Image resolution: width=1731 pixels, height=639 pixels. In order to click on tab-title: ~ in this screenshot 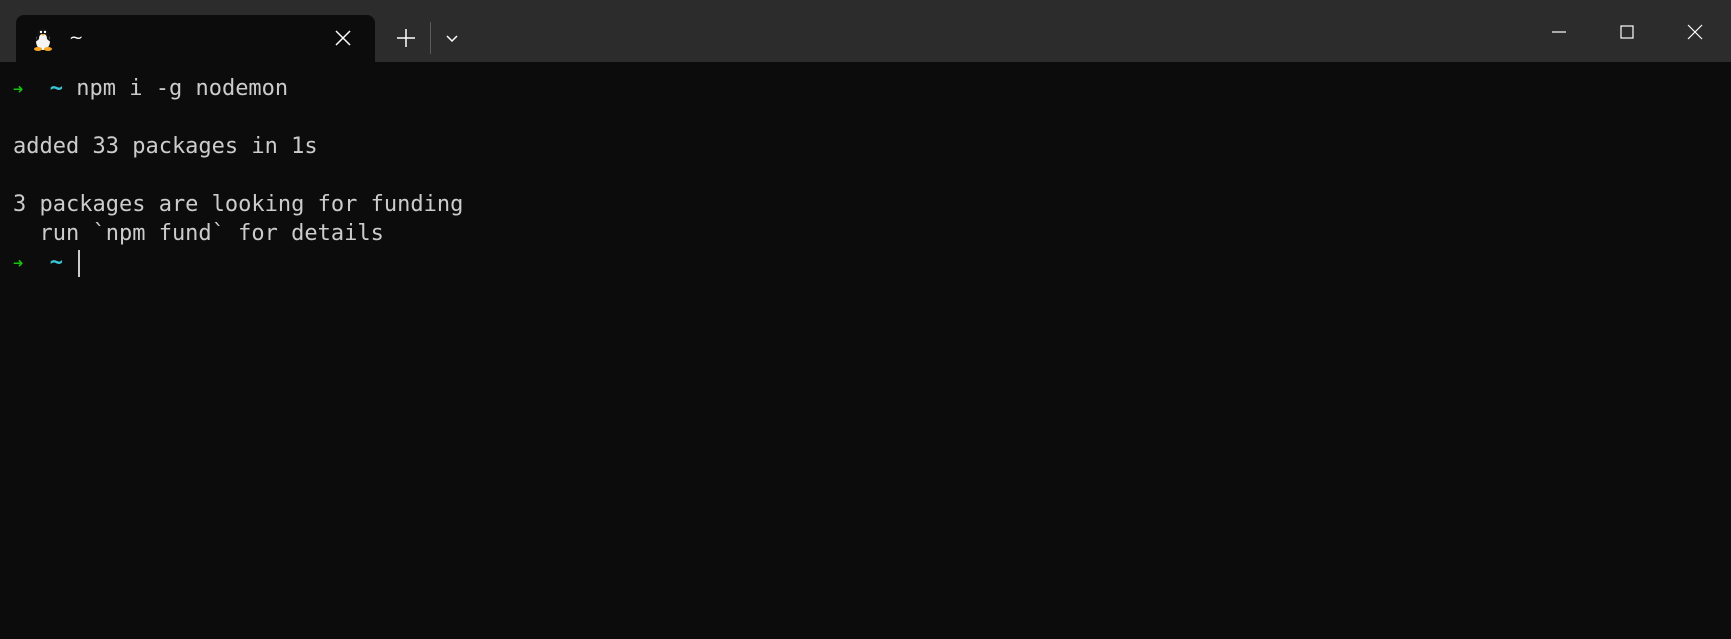, I will do `click(76, 38)`.